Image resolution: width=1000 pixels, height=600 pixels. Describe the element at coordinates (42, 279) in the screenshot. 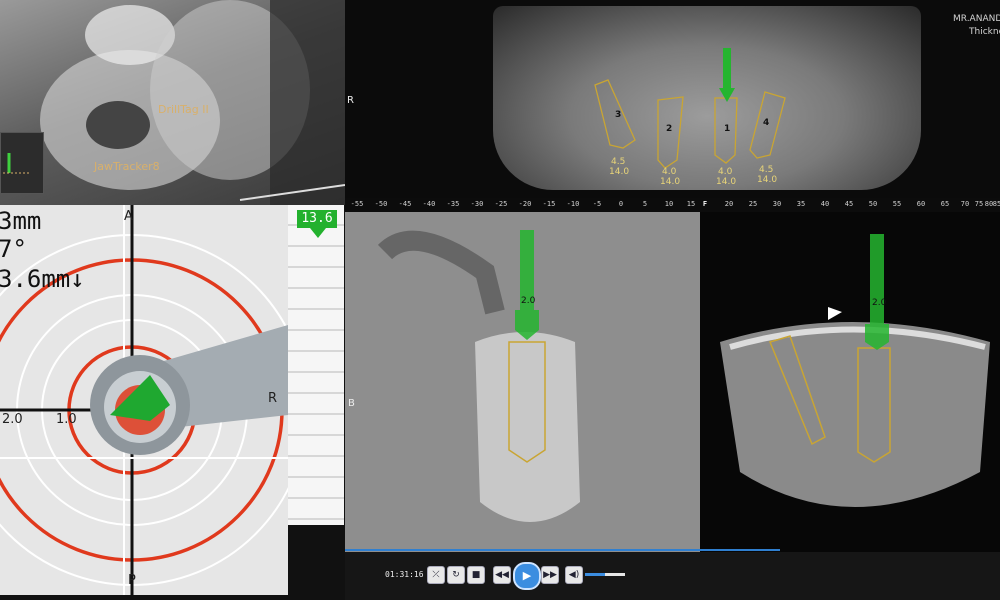

I see `depth-readout: 3.6mm↓` at that location.